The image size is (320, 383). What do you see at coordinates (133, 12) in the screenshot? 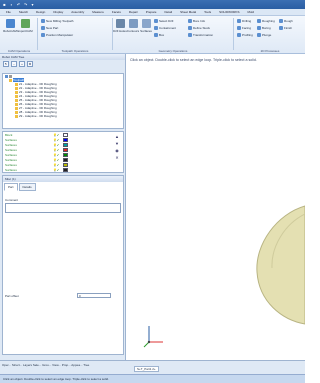
I see `tab-repair: Repair` at bounding box center [133, 12].